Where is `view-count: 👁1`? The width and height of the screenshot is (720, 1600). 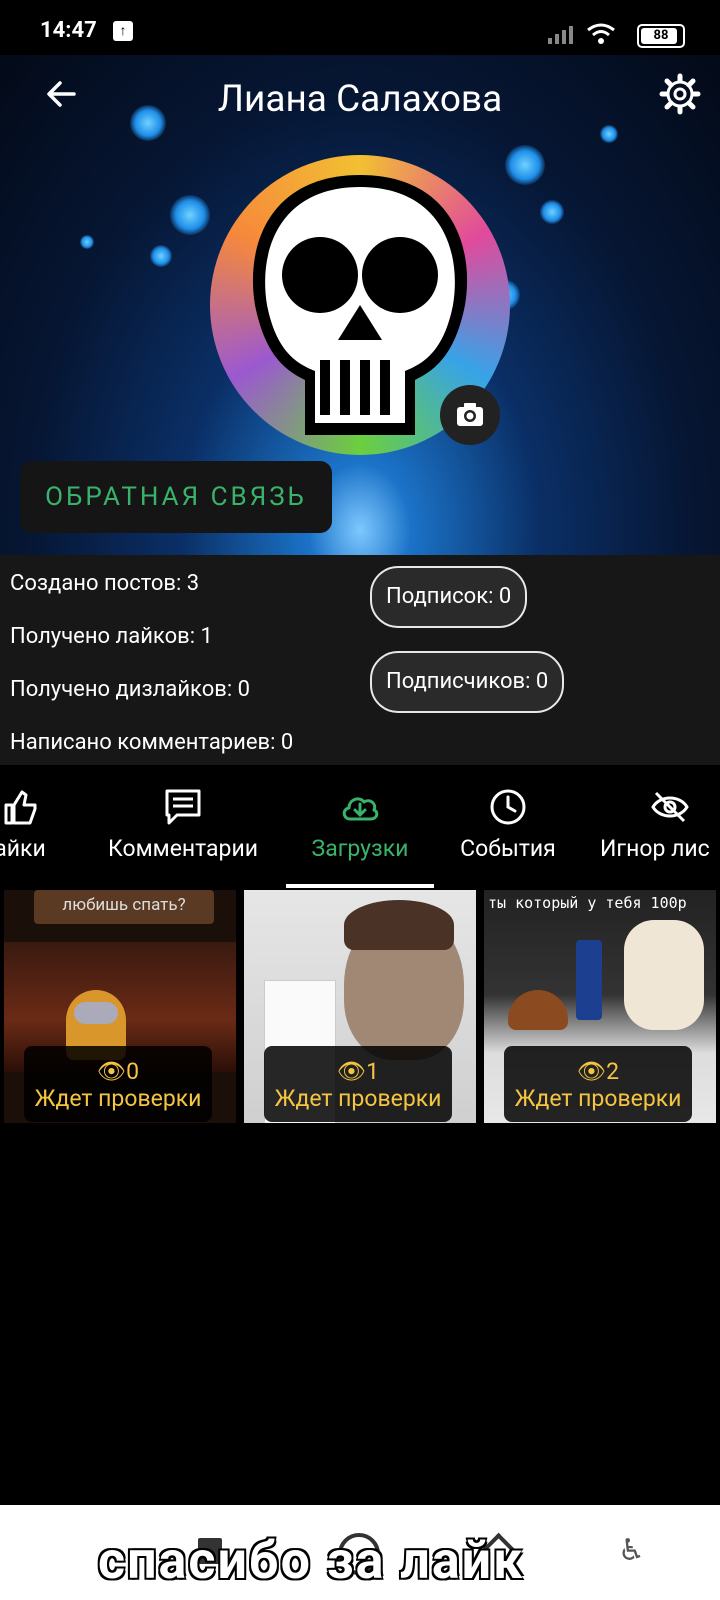
view-count: 👁1 is located at coordinates (358, 1071).